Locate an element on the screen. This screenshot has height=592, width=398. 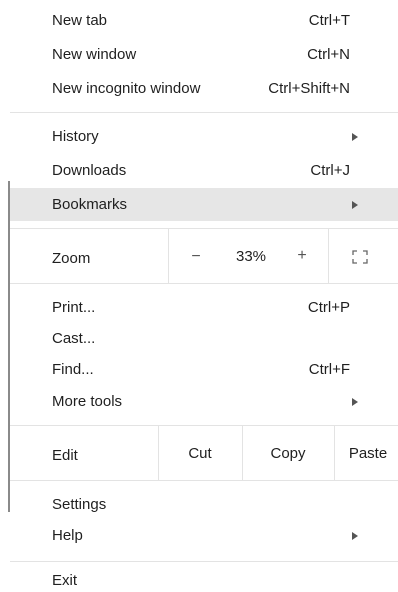
menu-item-find: Find... Ctrl+F is located at coordinates (204, 369).